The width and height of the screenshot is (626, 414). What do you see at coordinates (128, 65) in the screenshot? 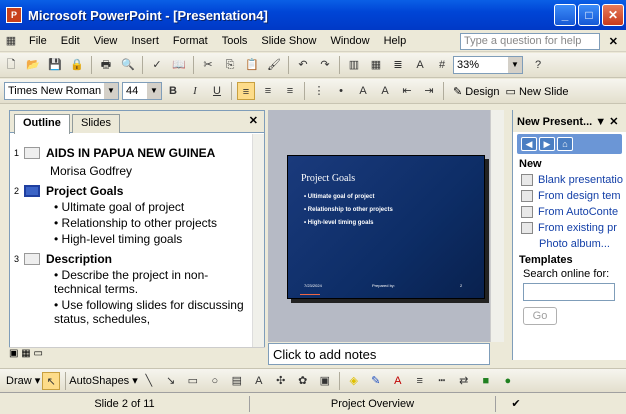
I see `print-preview-icon: 🔍` at bounding box center [128, 65].